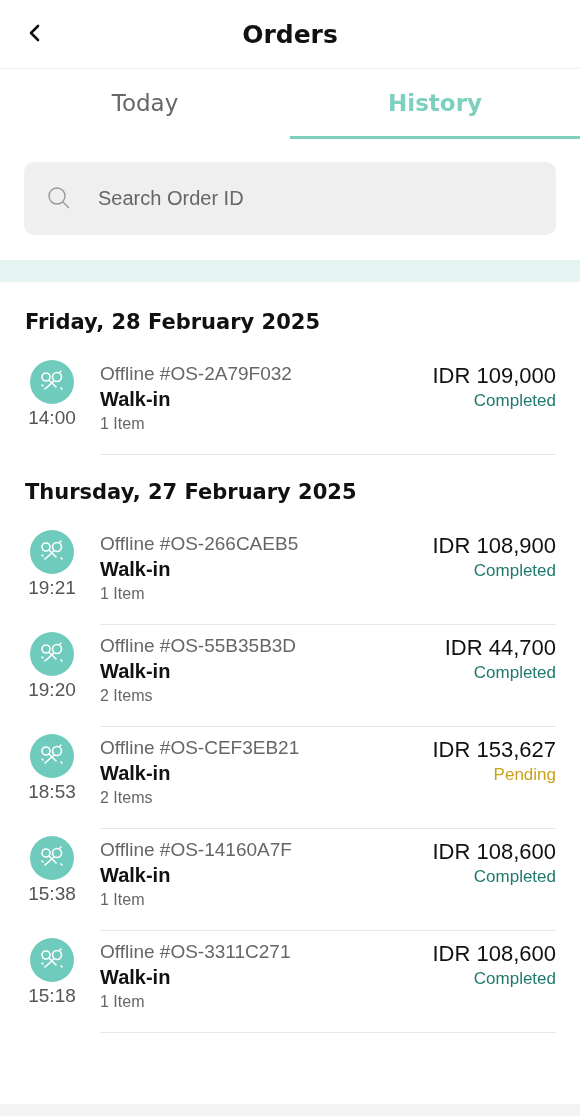  I want to click on date-heading: Friday, 28 February 2025, so click(173, 322).